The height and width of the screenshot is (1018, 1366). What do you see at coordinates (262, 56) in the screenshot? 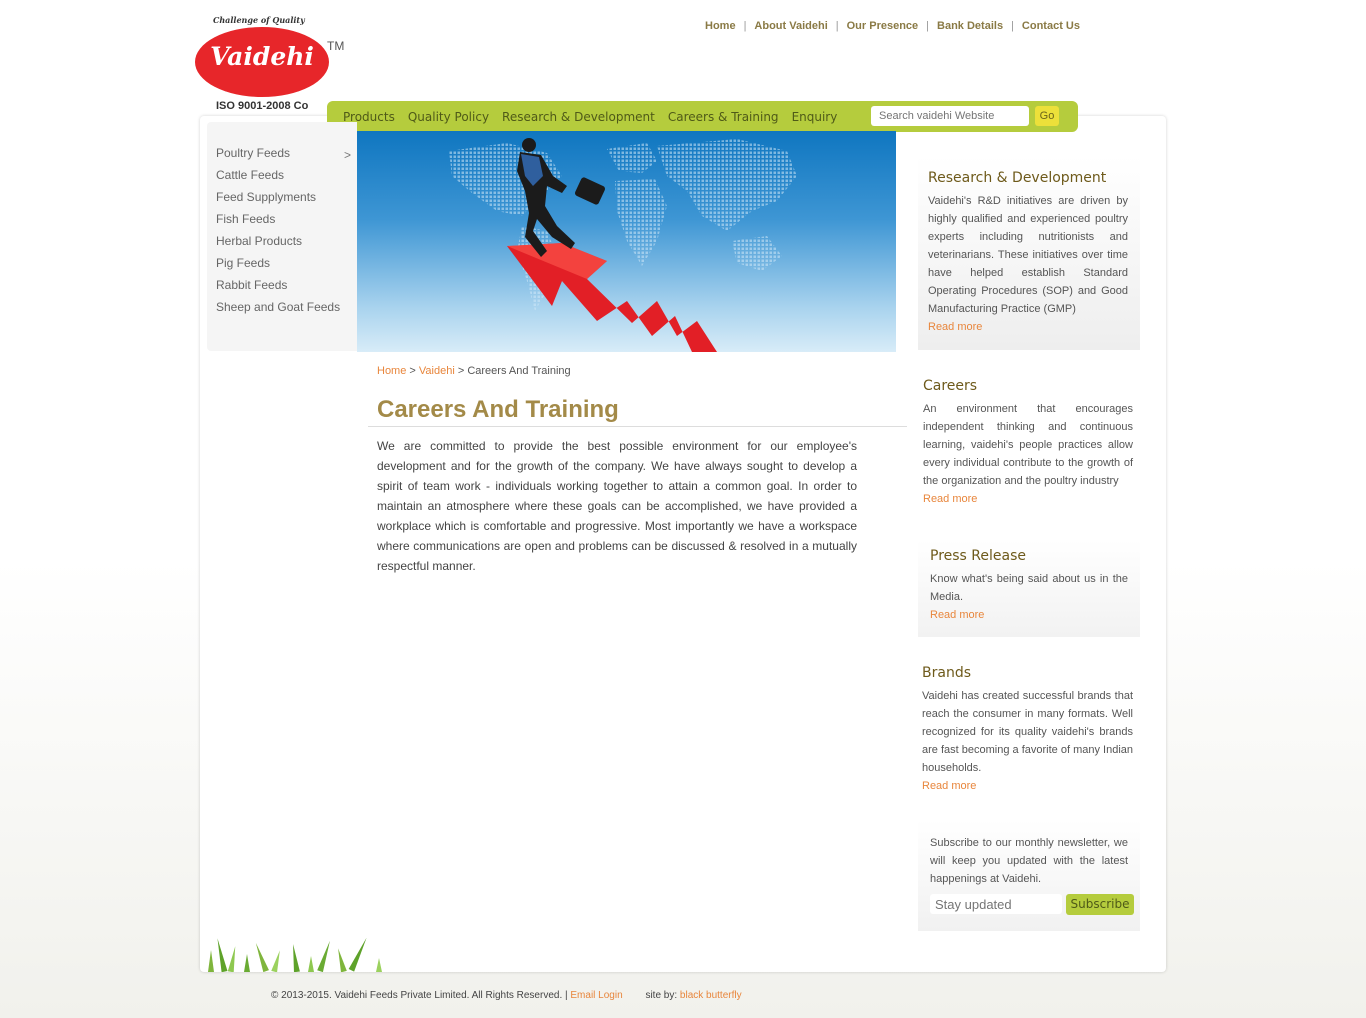
I see `logo-brand-text: Vaidehi` at bounding box center [262, 56].